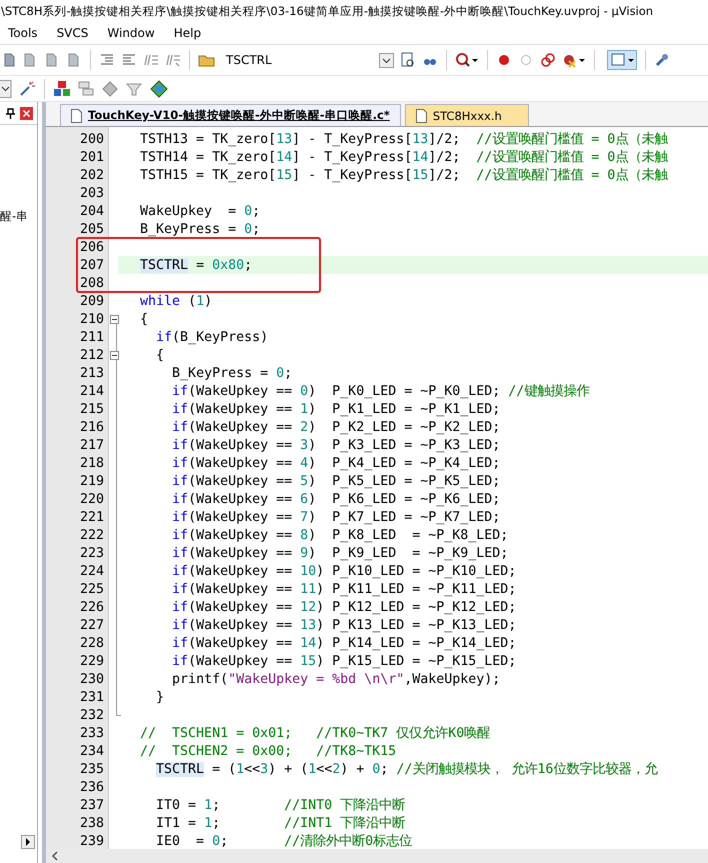 This screenshot has width=708, height=863. I want to click on linked-rings-icon, so click(548, 60).